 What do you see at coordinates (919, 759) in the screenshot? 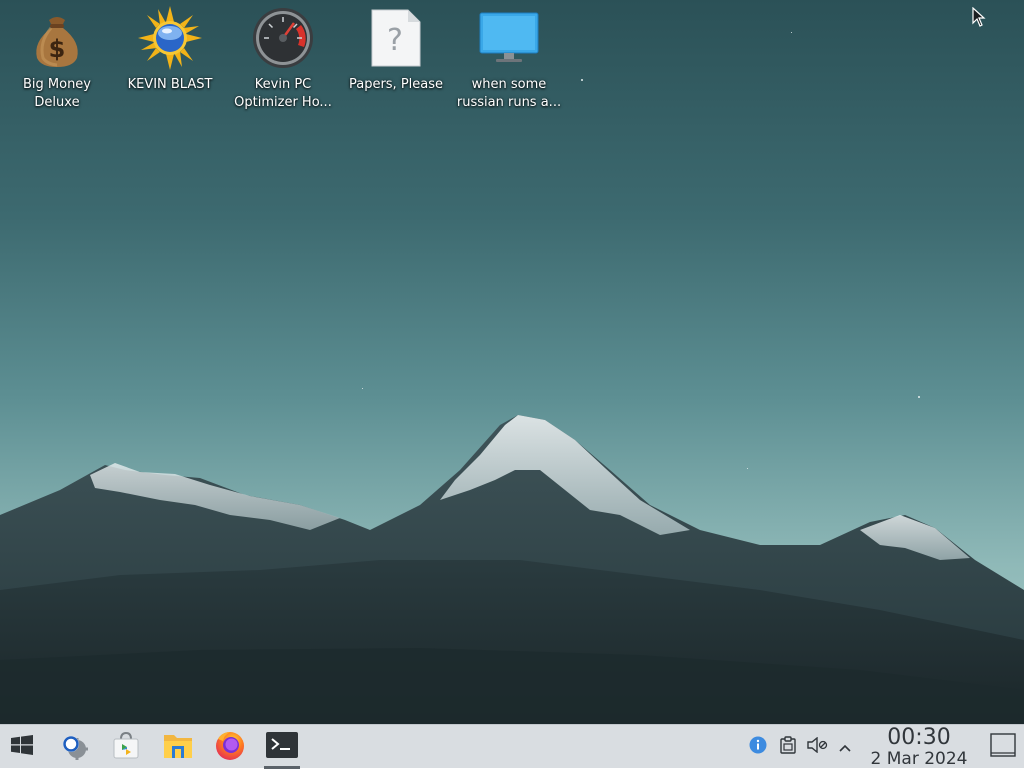
I see `clock-date: 2 Mar 2024` at bounding box center [919, 759].